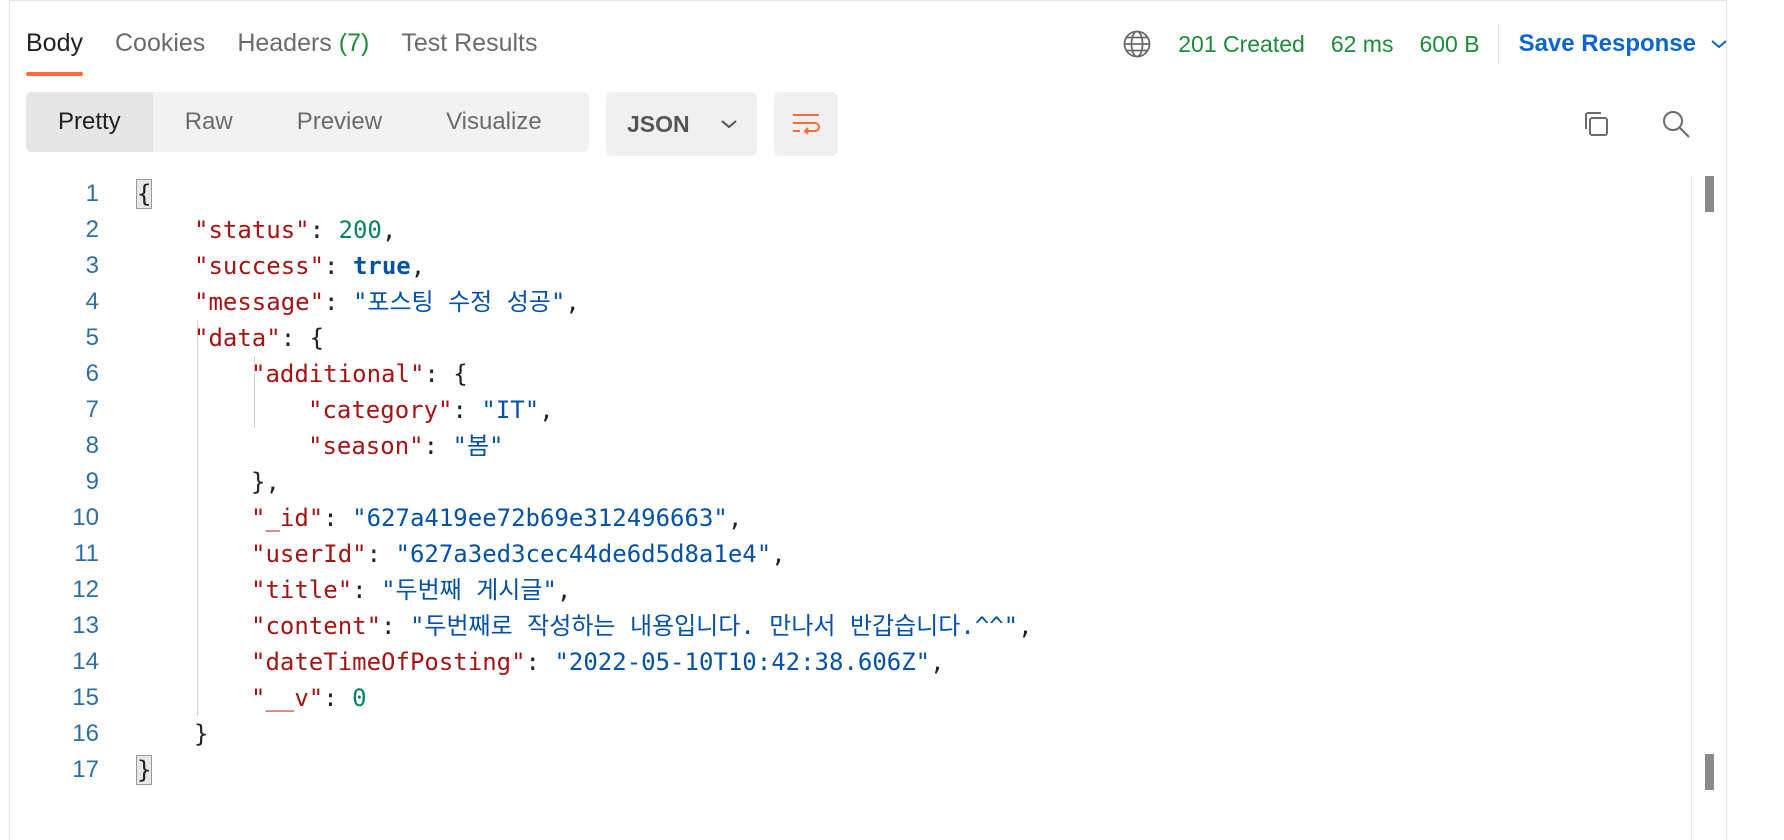 The image size is (1784, 840). I want to click on wrap-lines-button, so click(806, 124).